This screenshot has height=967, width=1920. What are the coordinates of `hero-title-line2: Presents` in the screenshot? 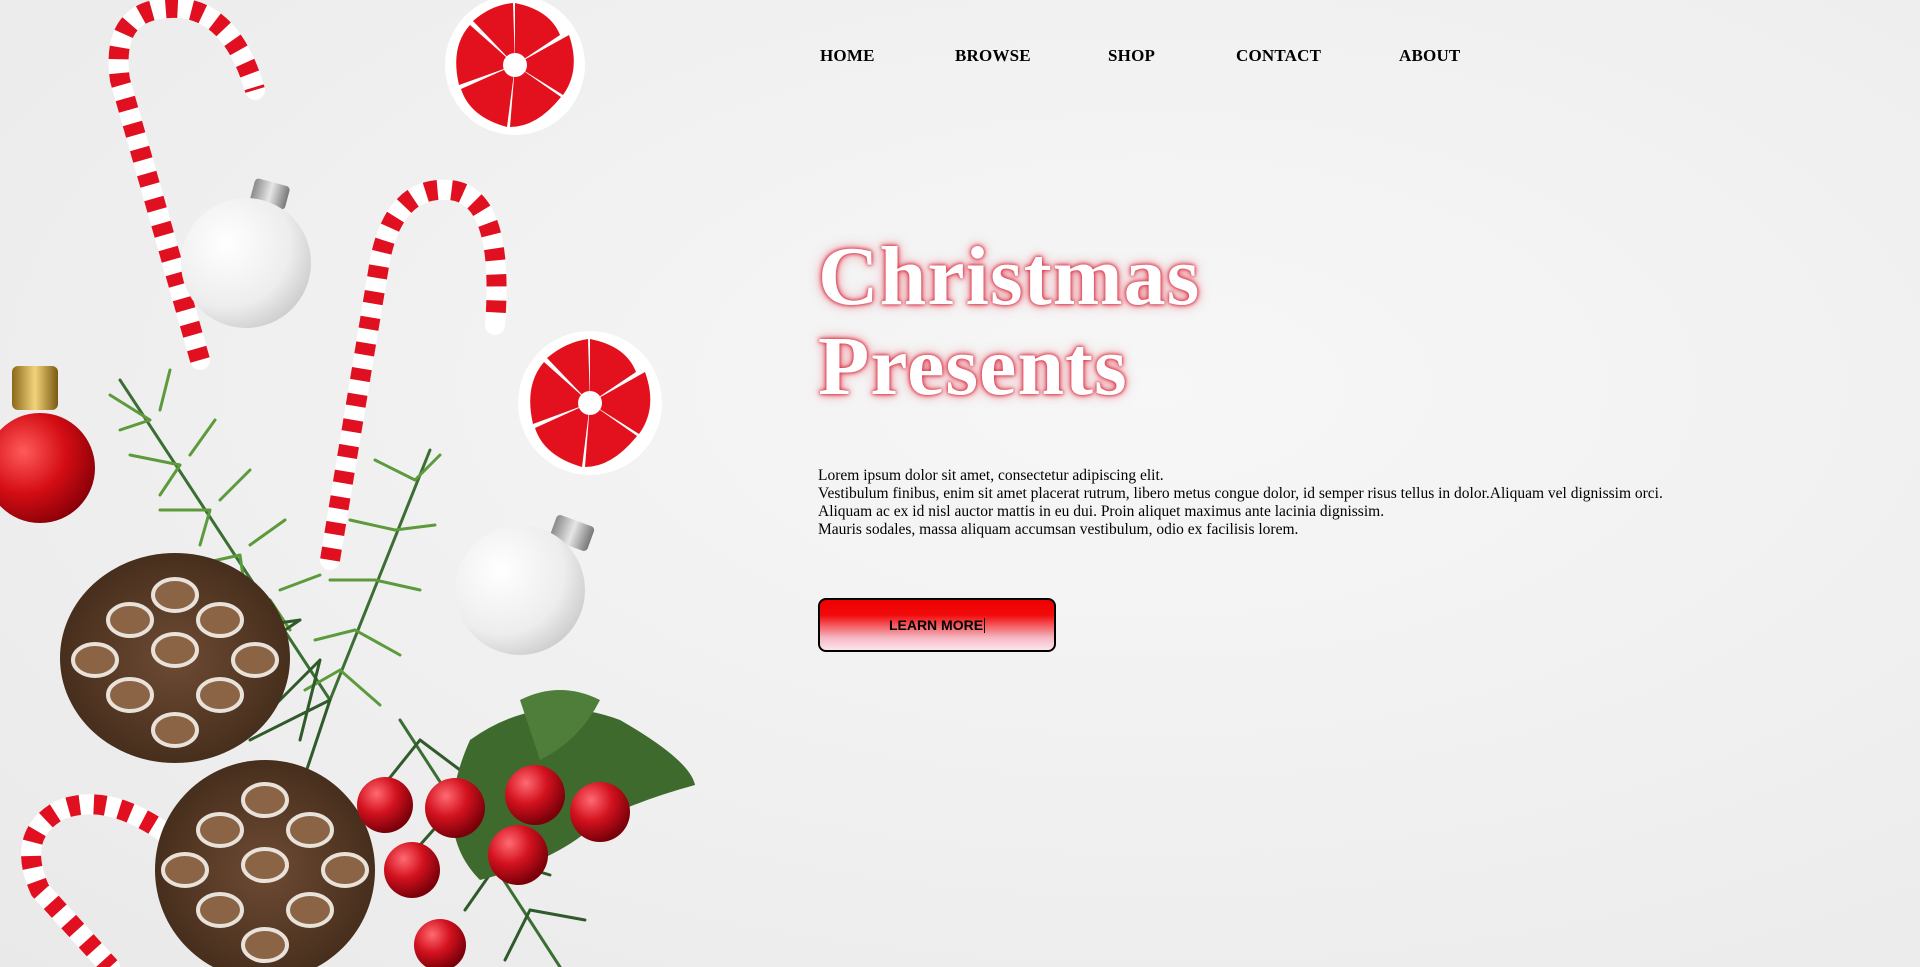 It's located at (973, 366).